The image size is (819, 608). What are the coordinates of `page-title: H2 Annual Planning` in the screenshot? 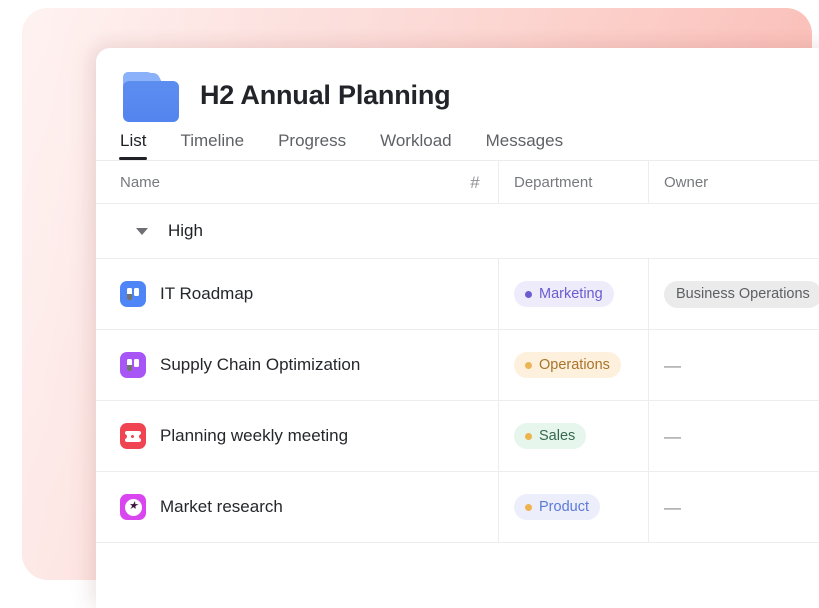 It's located at (325, 94).